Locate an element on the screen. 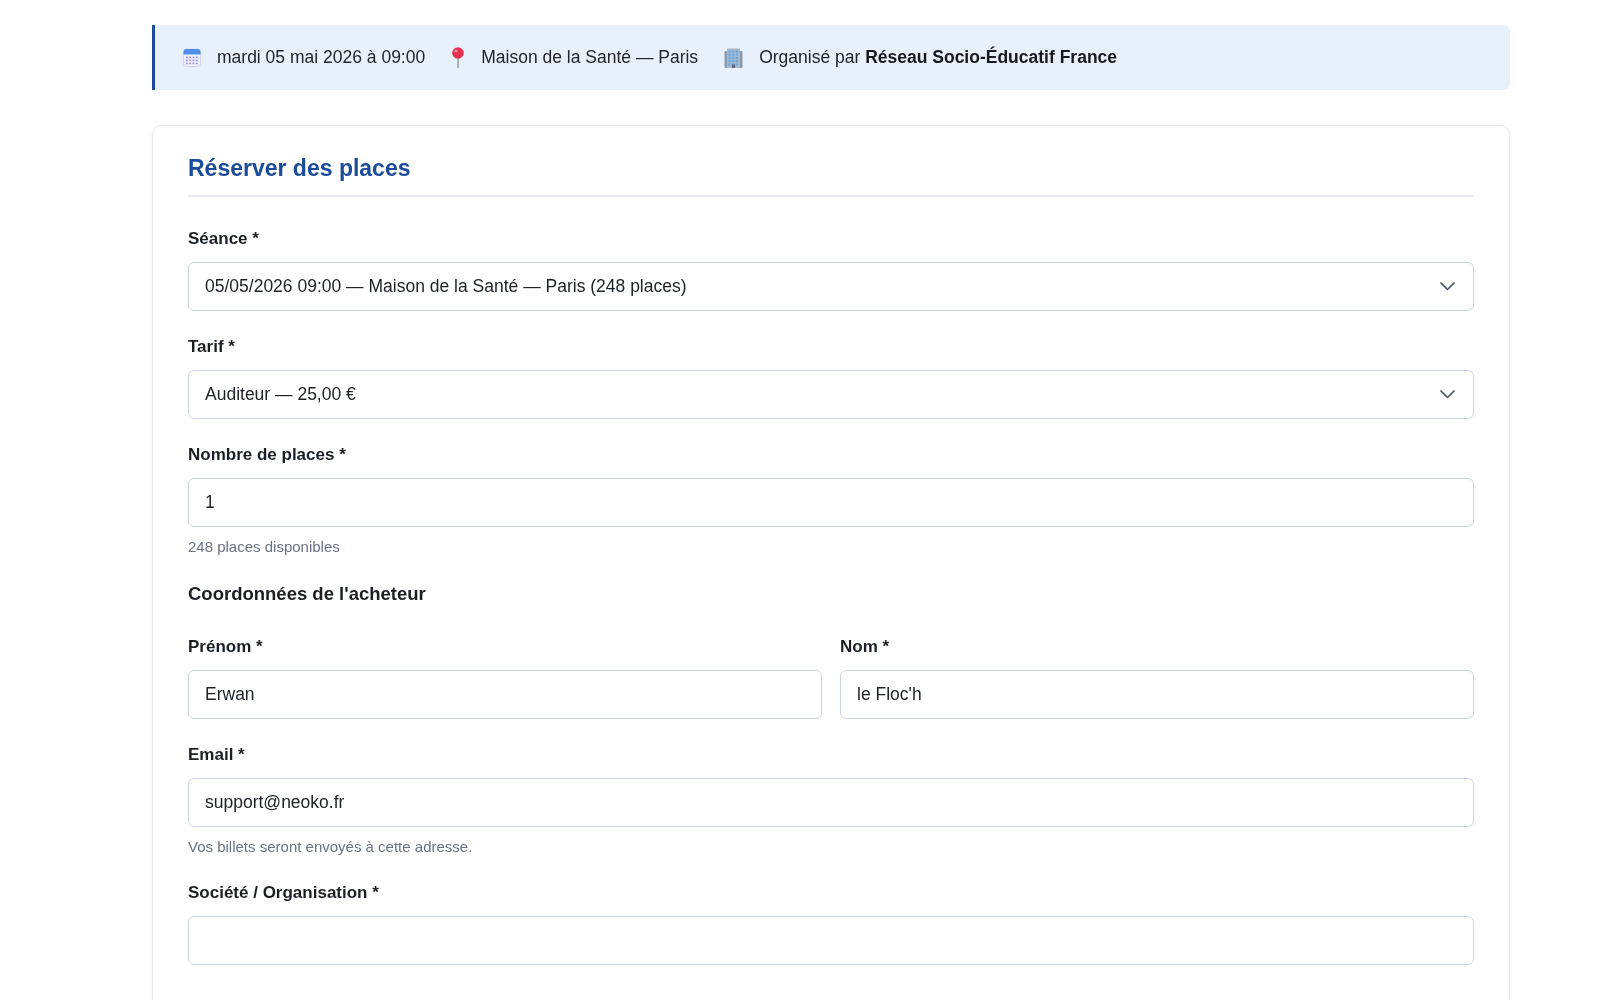 The image size is (1600, 1000). hint-text: 248 places disponibles is located at coordinates (264, 547).